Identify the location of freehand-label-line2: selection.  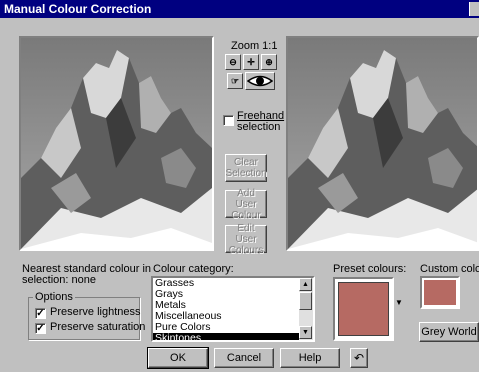
(259, 127).